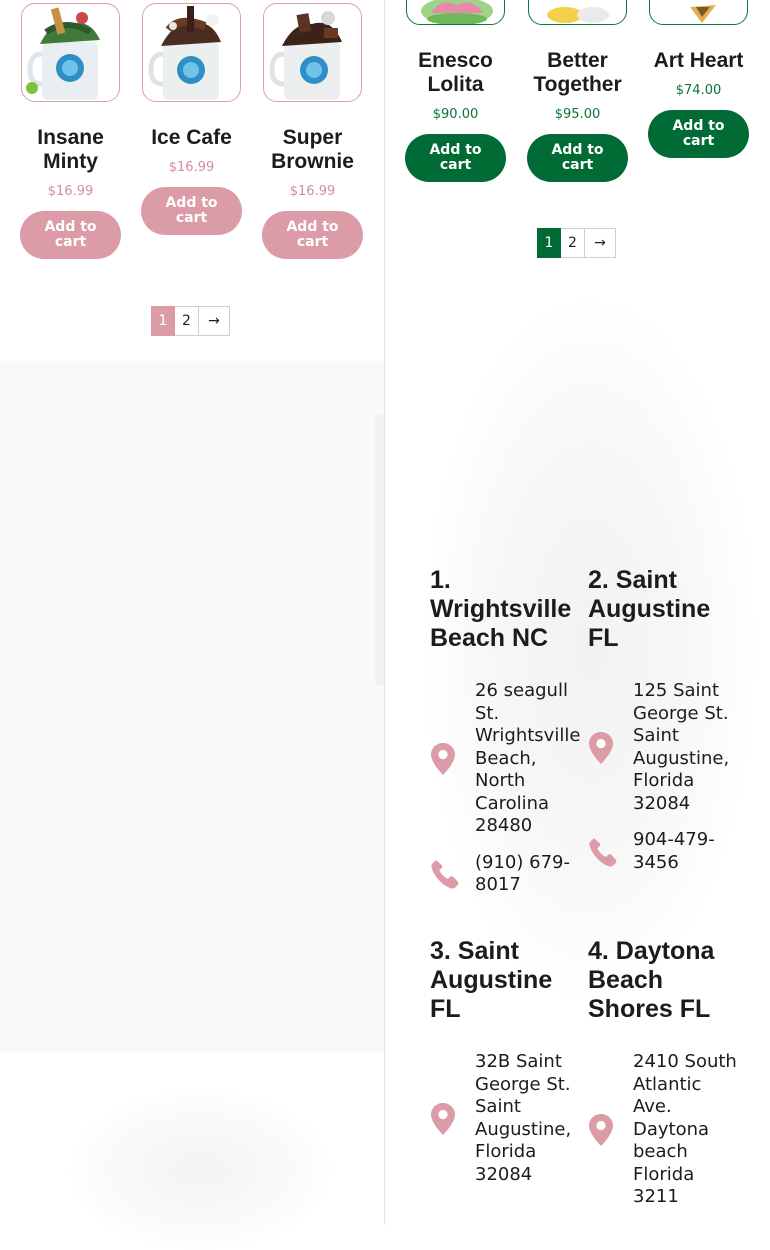 The height and width of the screenshot is (1250, 770). What do you see at coordinates (651, 980) in the screenshot?
I see `location-title: 4. Daytona Beach Shores FL` at bounding box center [651, 980].